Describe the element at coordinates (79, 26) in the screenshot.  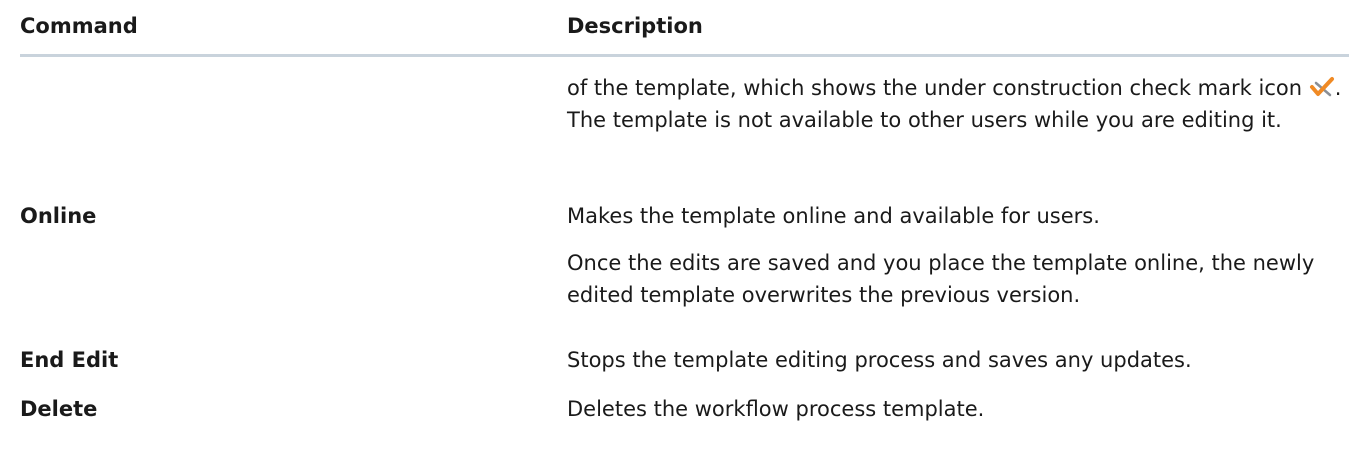
I see `header-command: Command` at that location.